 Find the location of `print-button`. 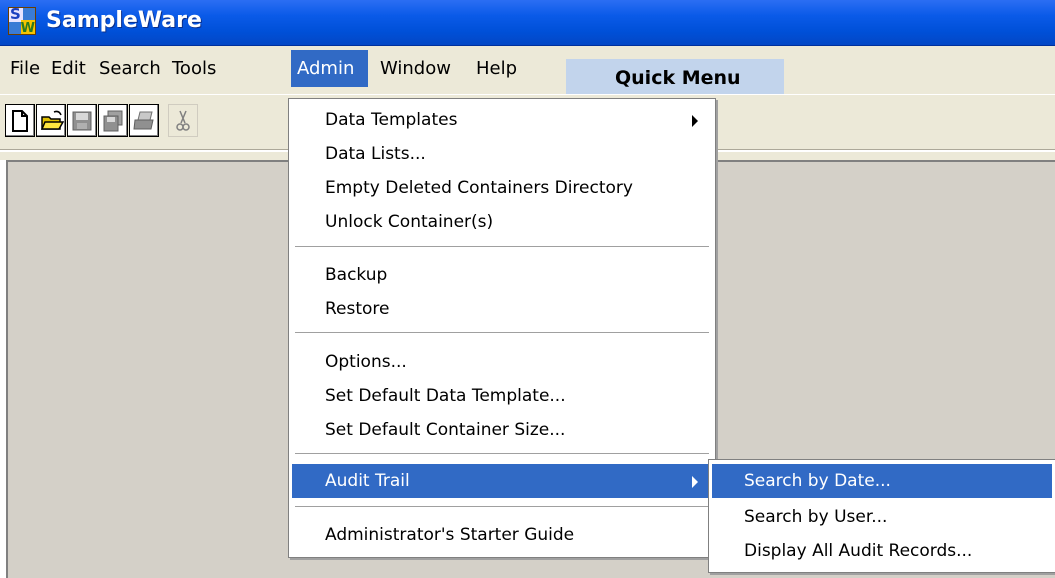

print-button is located at coordinates (144, 120).